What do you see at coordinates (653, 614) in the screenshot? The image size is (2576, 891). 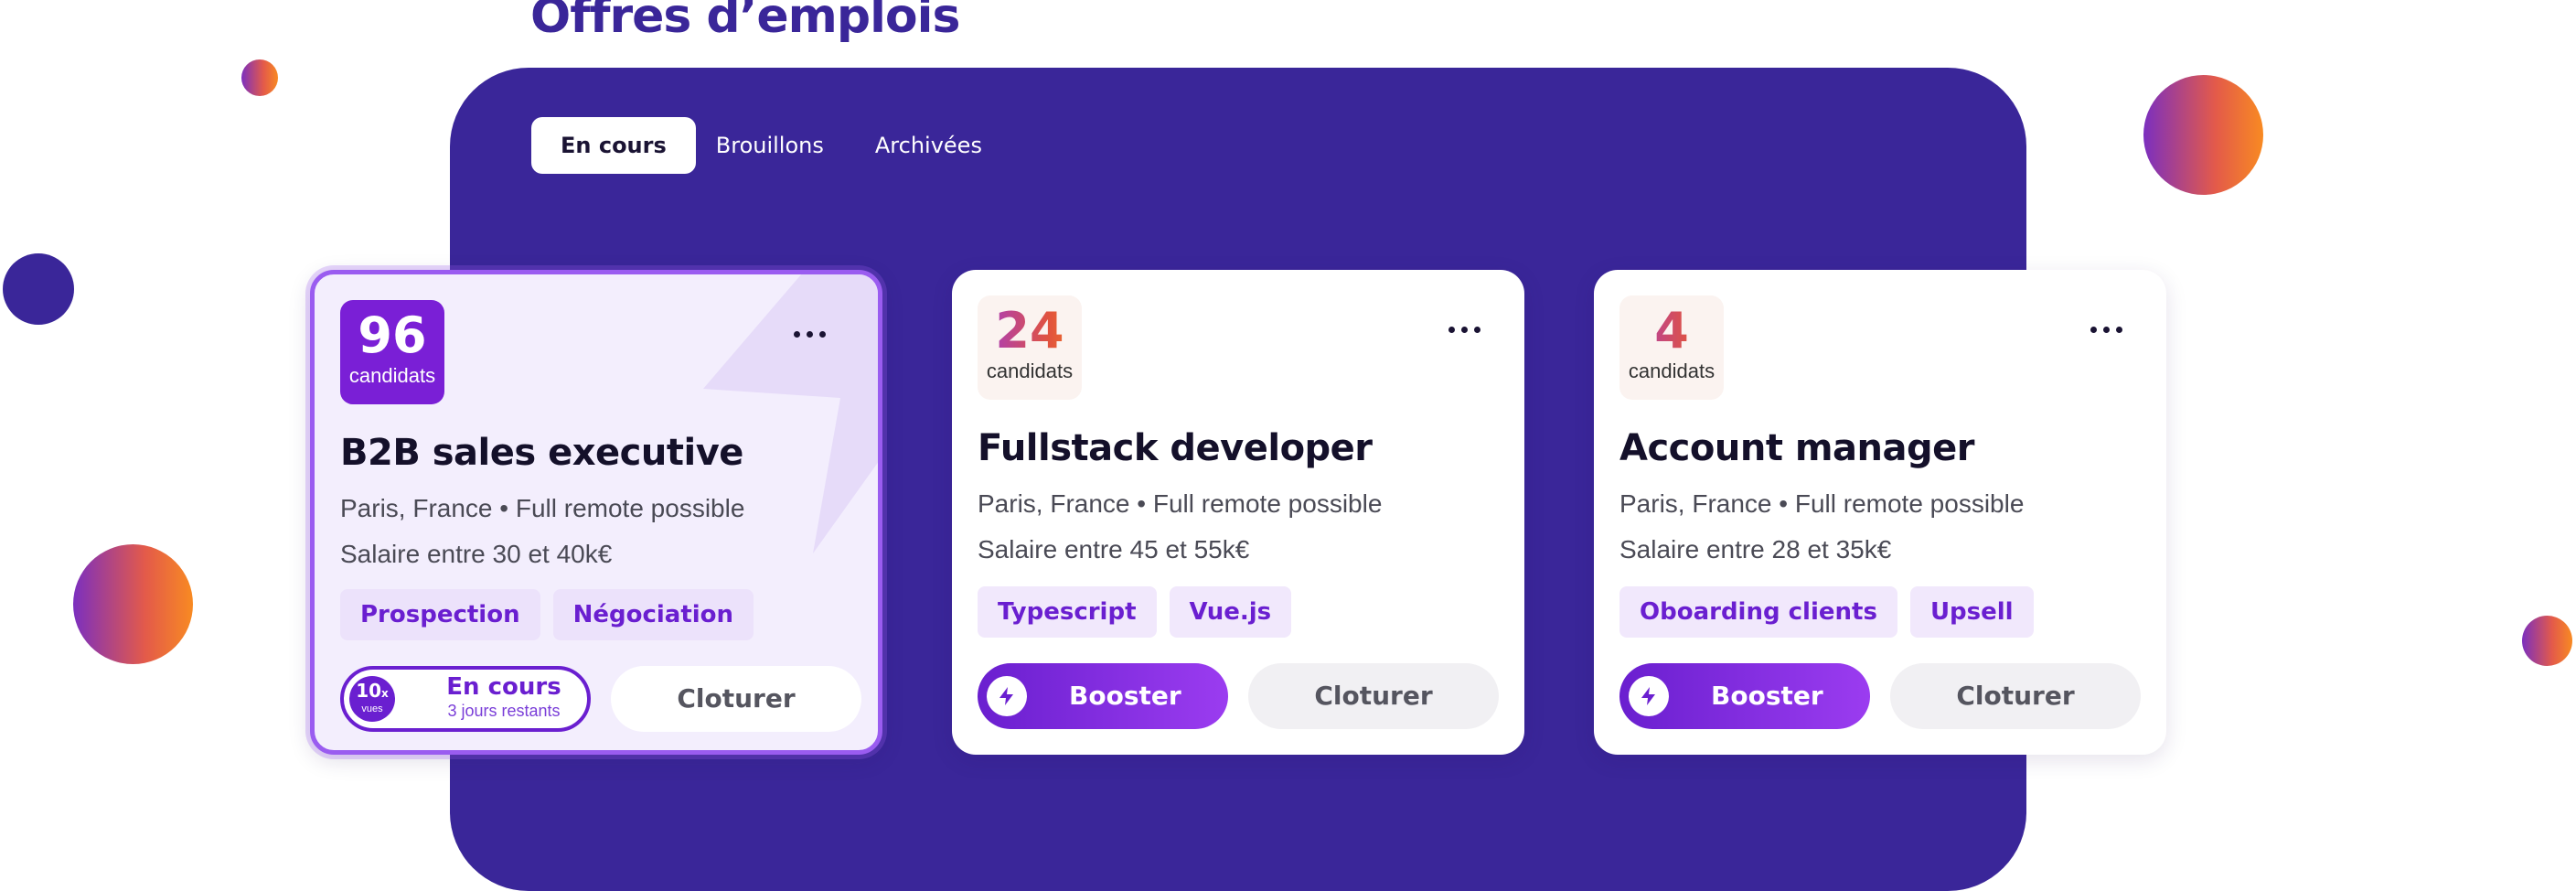 I see `skill-tag: Négociation` at bounding box center [653, 614].